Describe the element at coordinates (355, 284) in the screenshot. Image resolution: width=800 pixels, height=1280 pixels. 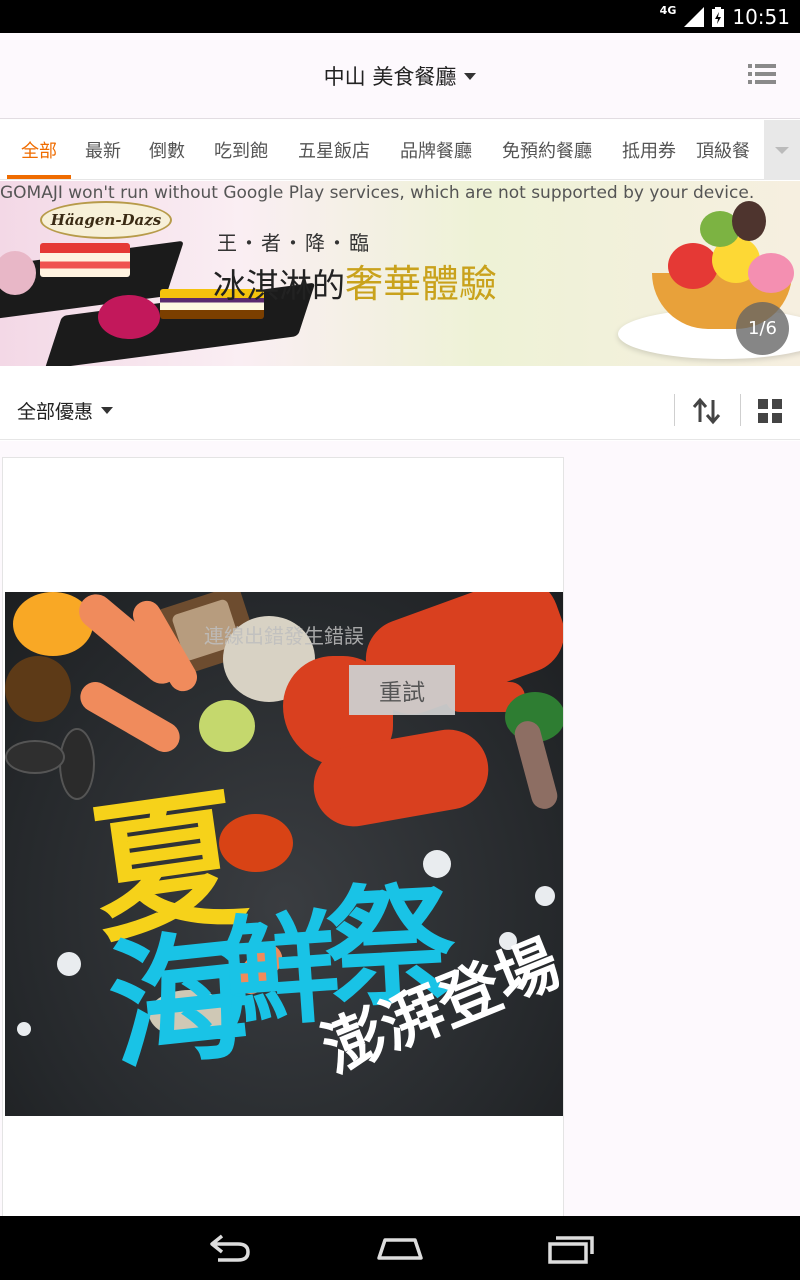
I see `banner-title: 冰淇淋的奢華體驗` at that location.